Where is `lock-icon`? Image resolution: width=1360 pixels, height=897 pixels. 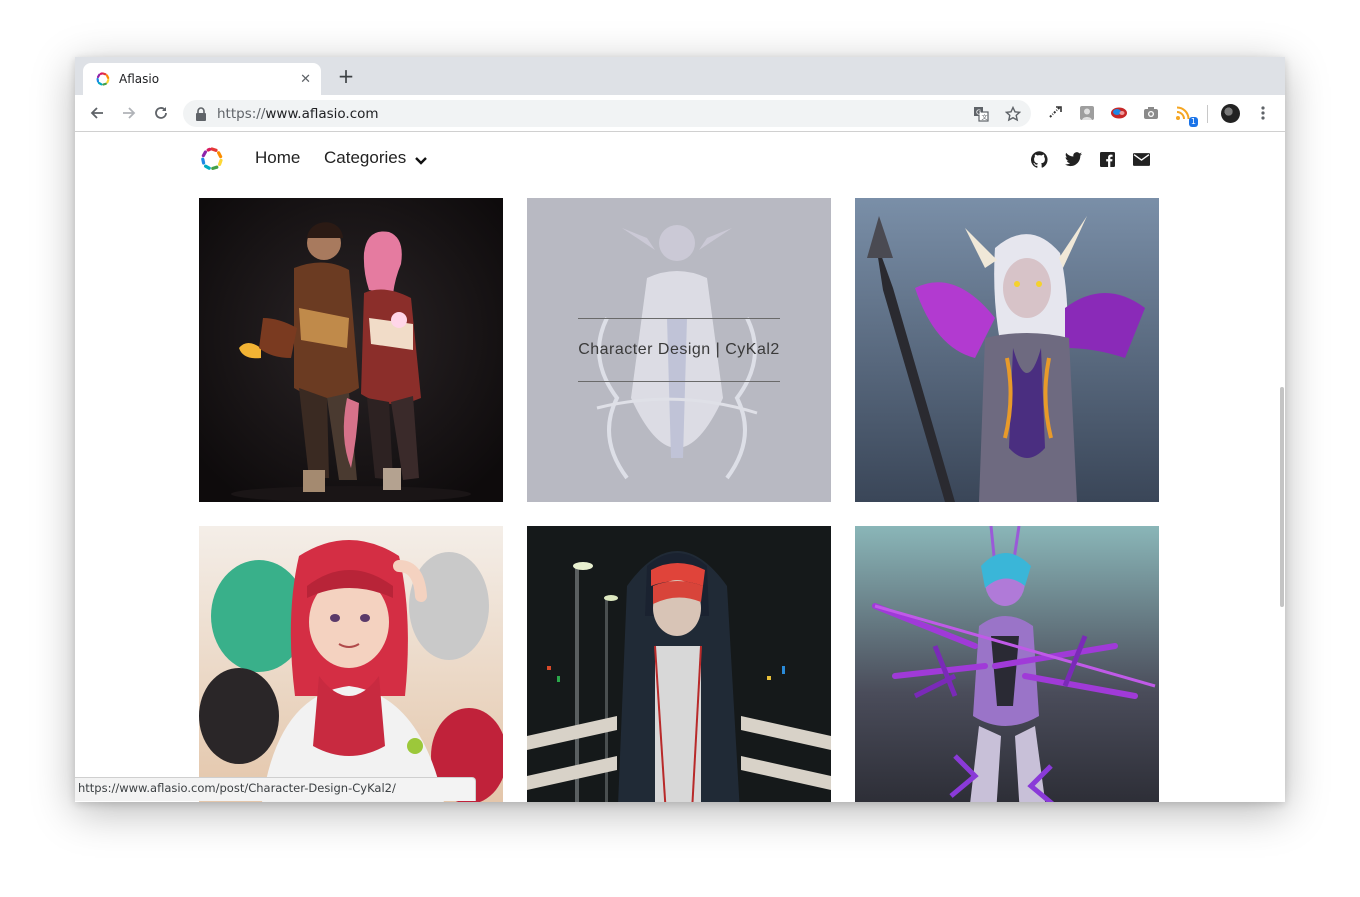 lock-icon is located at coordinates (201, 113).